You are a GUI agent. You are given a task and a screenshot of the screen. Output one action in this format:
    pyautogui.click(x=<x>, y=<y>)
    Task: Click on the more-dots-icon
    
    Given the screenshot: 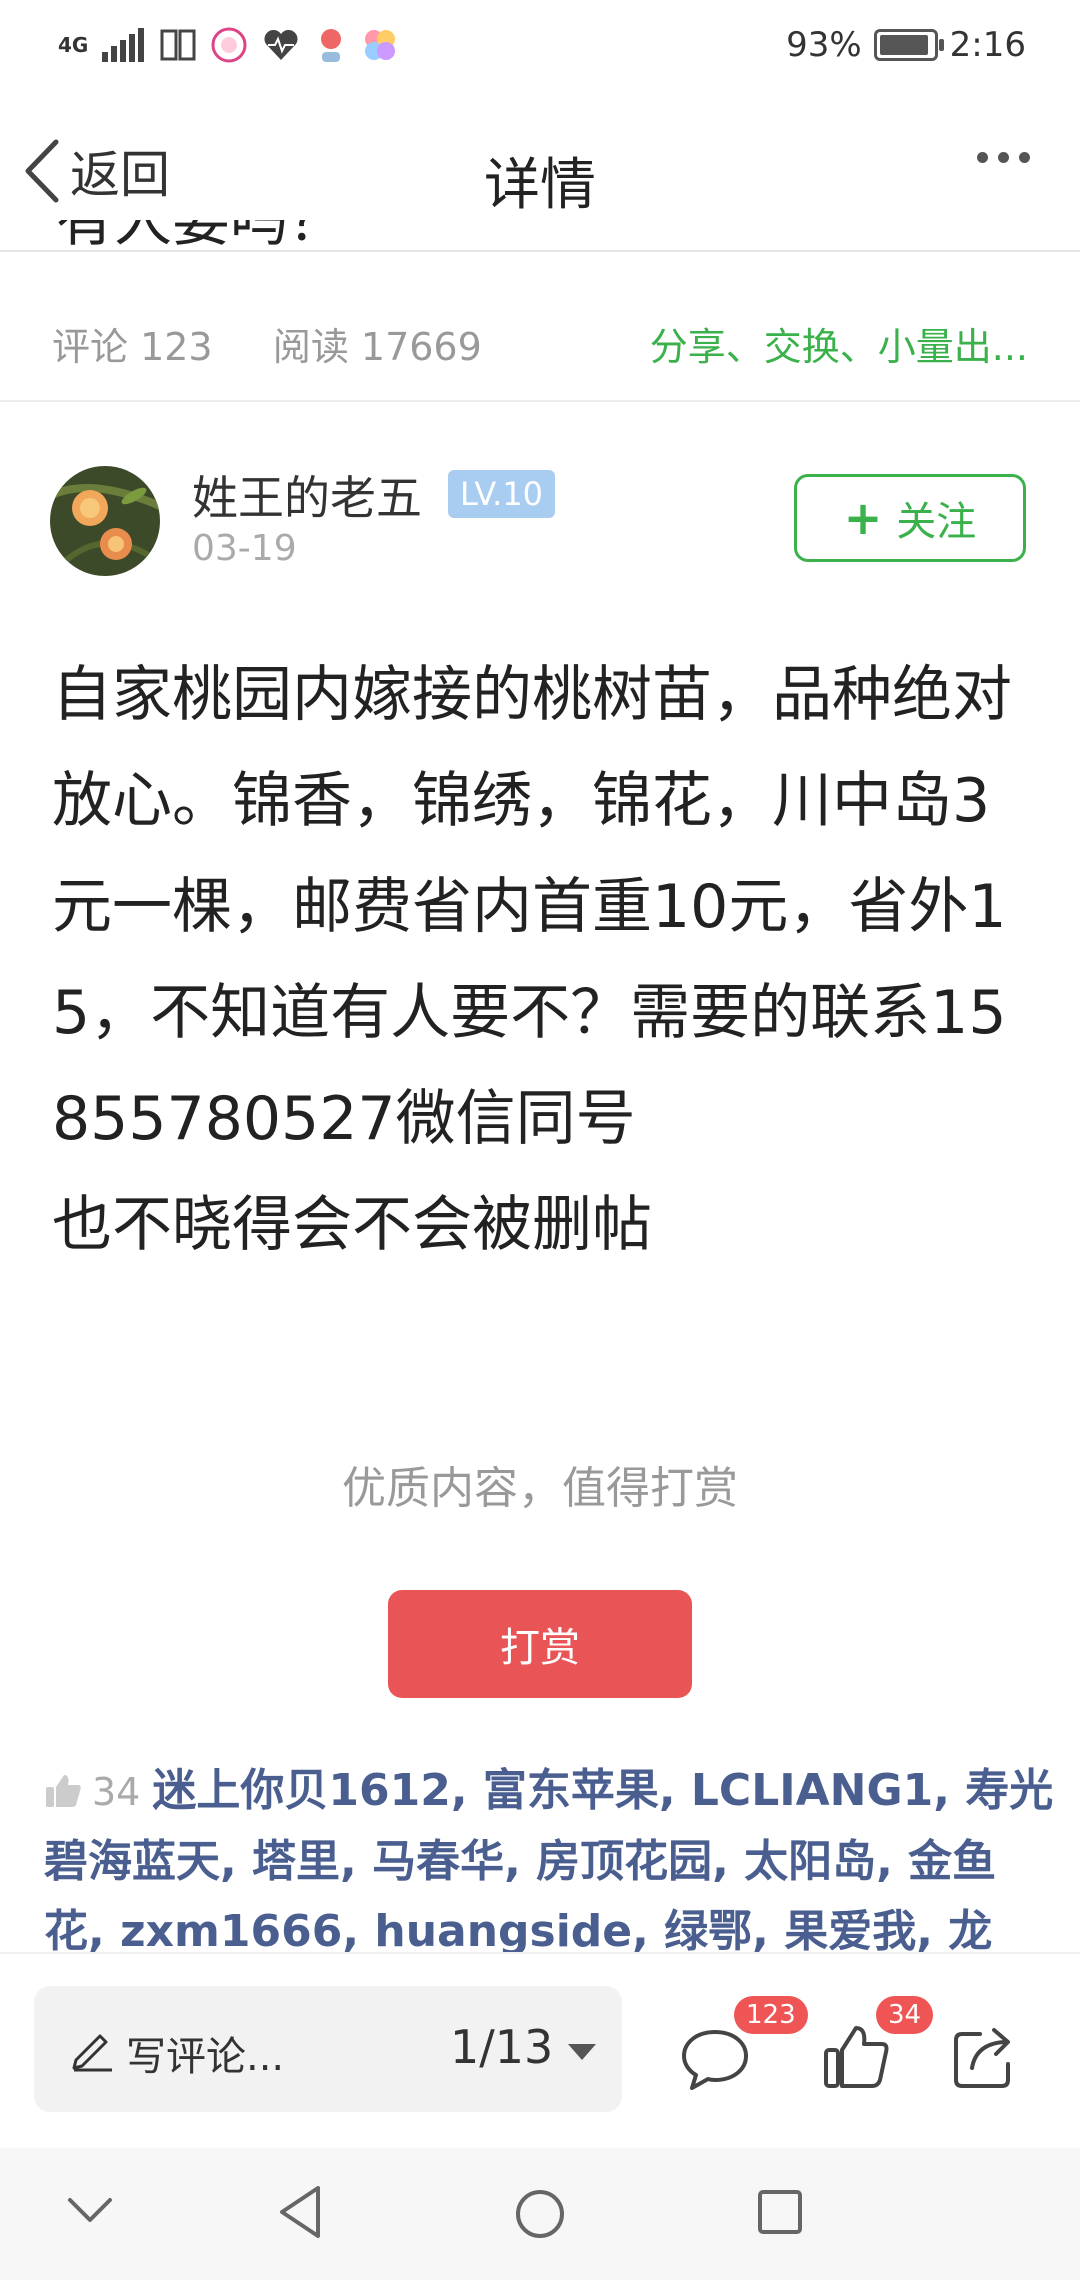 What is the action you would take?
    pyautogui.click(x=1003, y=157)
    